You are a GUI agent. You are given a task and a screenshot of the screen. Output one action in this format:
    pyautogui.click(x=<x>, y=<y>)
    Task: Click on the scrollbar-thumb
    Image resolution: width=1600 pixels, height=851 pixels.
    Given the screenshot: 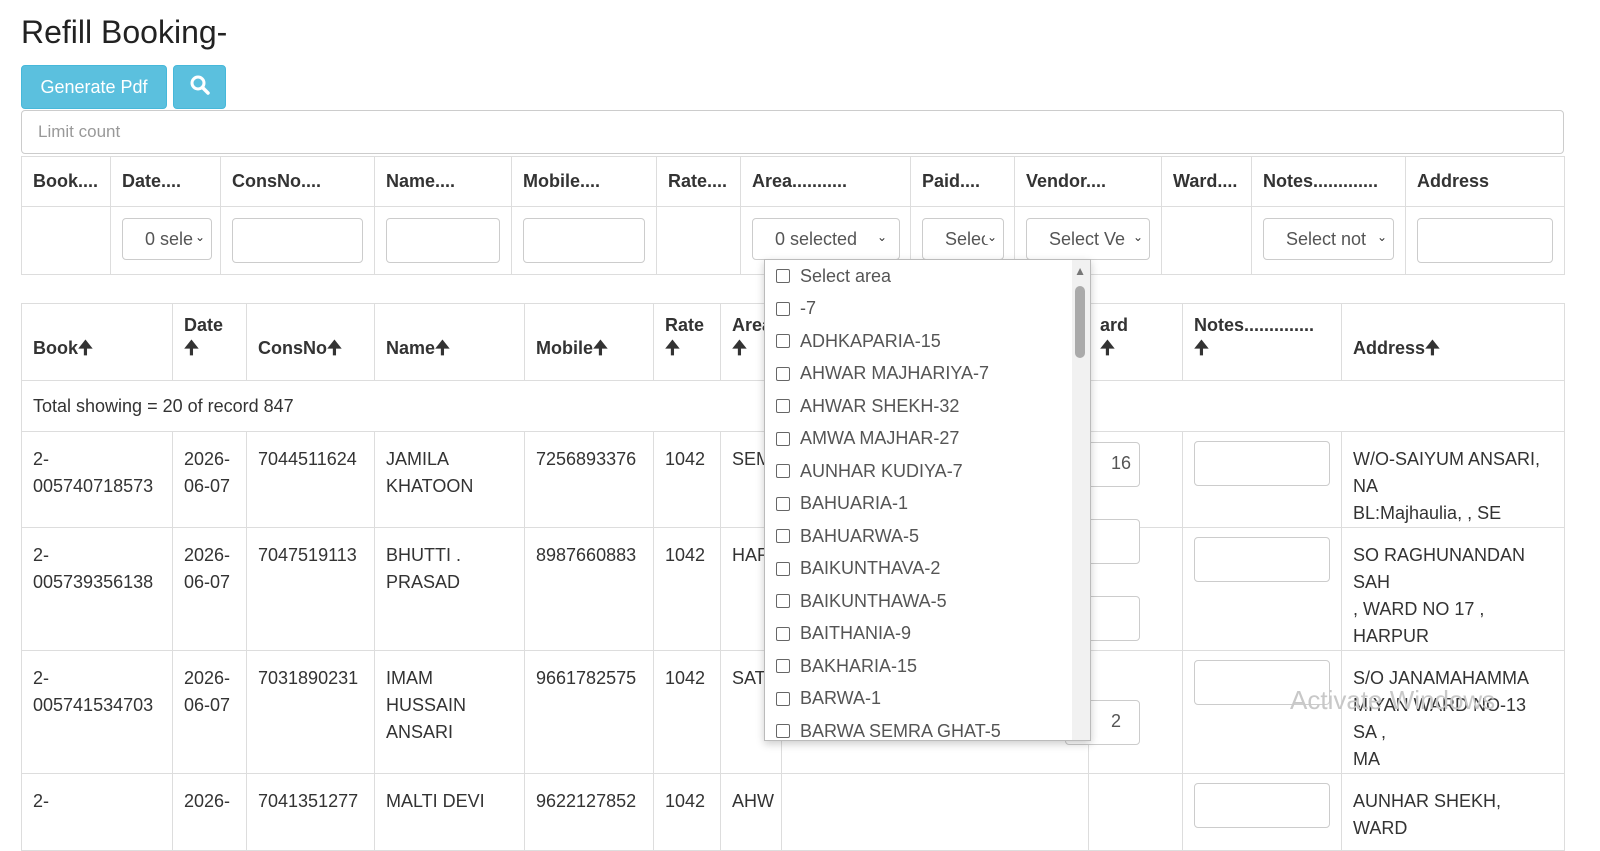 What is the action you would take?
    pyautogui.click(x=1080, y=322)
    